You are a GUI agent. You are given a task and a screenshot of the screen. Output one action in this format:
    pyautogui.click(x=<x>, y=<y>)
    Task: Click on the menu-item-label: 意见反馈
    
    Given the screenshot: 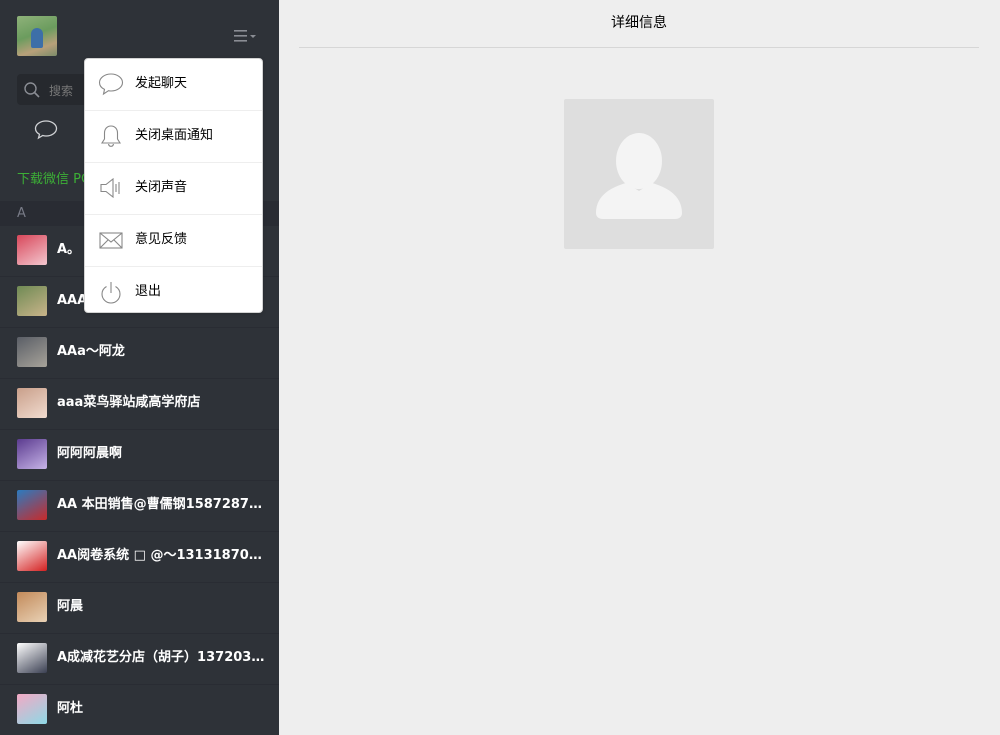 What is the action you would take?
    pyautogui.click(x=161, y=239)
    